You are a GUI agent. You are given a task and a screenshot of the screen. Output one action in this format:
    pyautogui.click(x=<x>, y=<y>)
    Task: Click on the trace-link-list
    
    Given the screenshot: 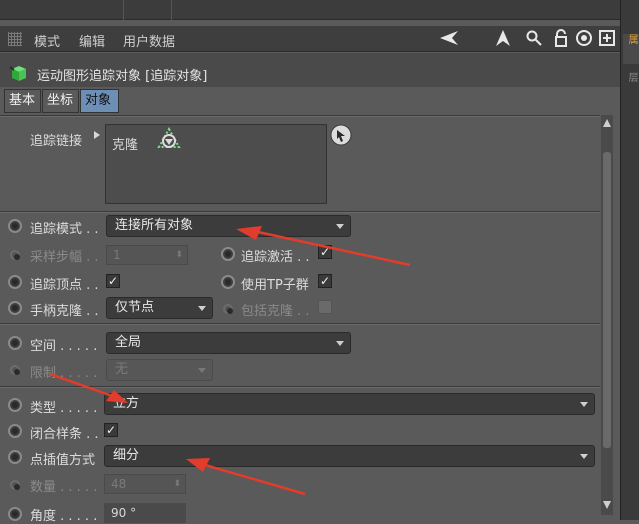 What is the action you would take?
    pyautogui.click(x=216, y=164)
    